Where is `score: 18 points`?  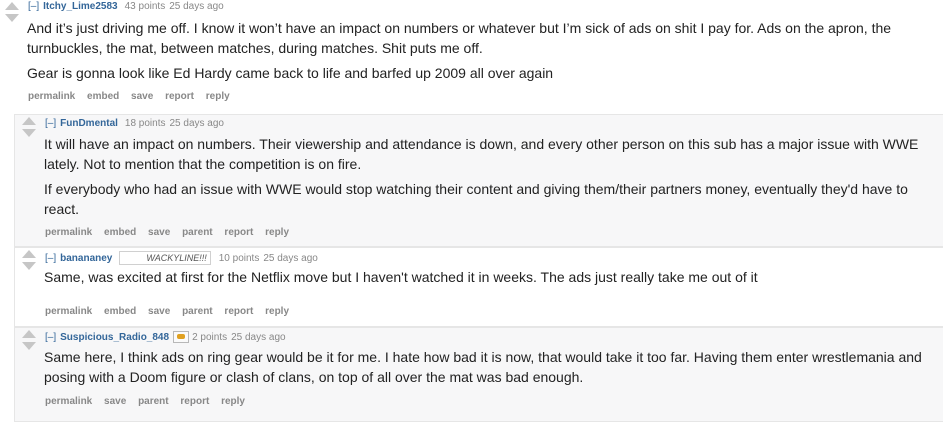
score: 18 points is located at coordinates (145, 123).